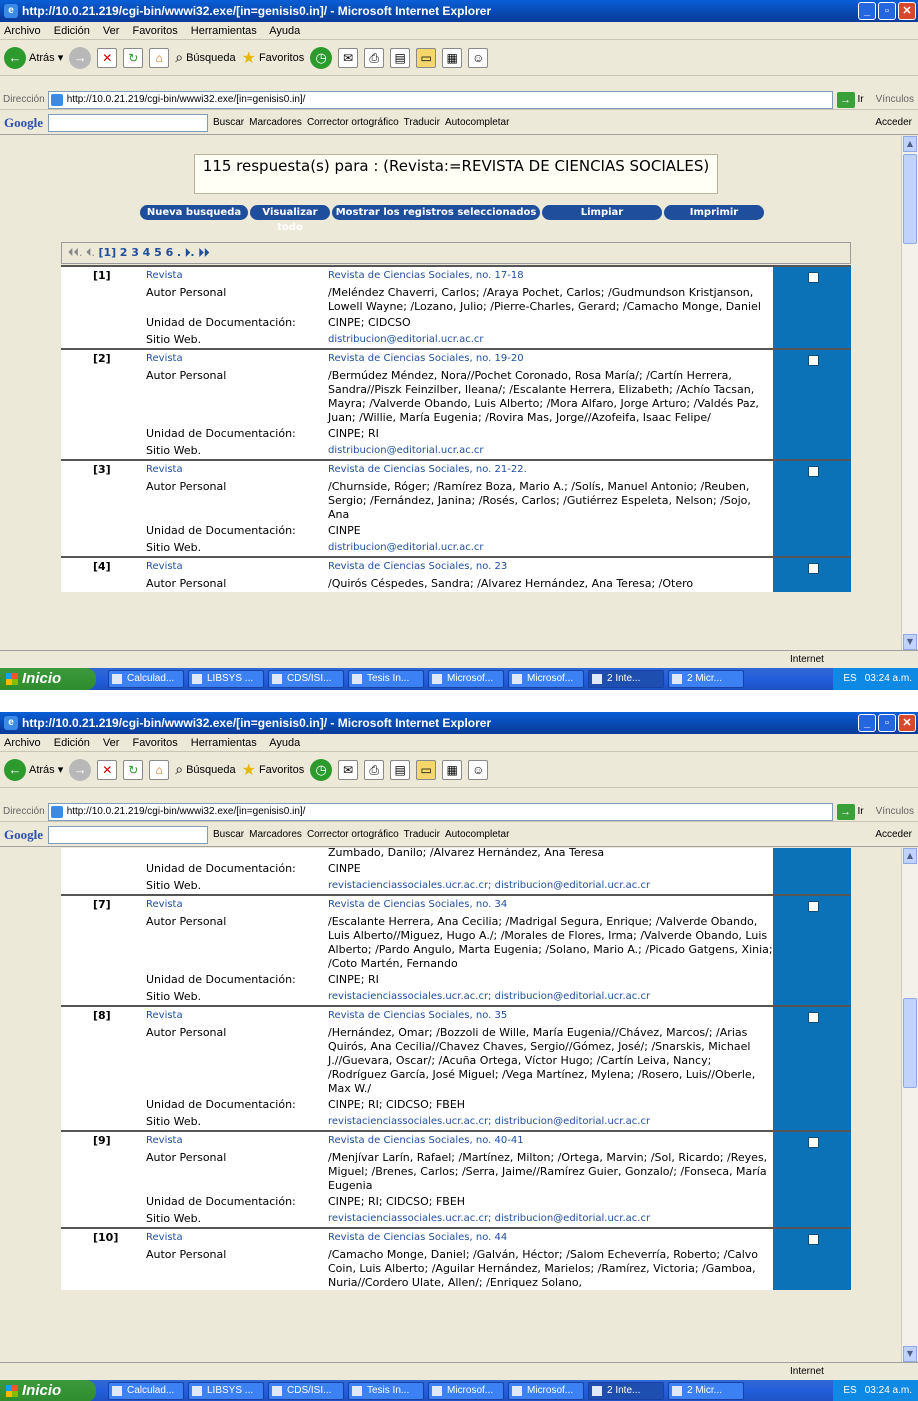 The height and width of the screenshot is (1401, 918). Describe the element at coordinates (452, 57) in the screenshot. I see `research-icon: ▦` at that location.